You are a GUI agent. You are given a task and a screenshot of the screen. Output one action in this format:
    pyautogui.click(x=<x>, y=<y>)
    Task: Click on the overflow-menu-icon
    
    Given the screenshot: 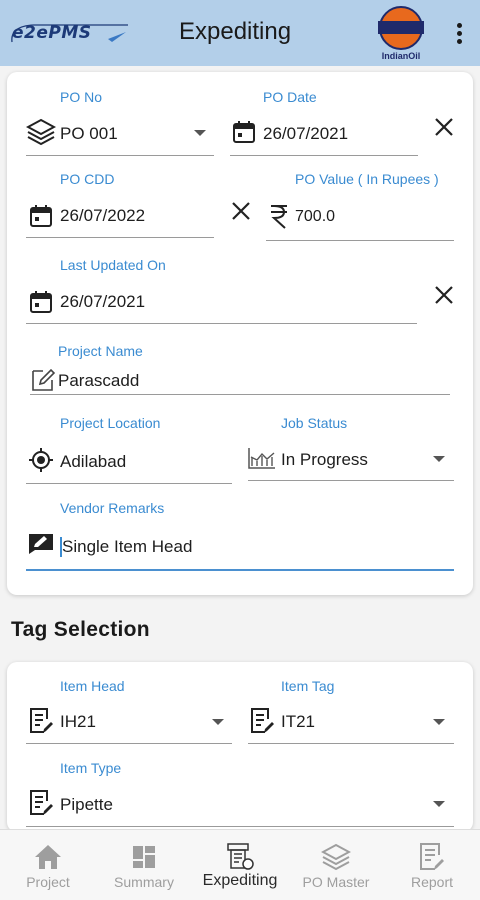 What is the action you would take?
    pyautogui.click(x=459, y=33)
    